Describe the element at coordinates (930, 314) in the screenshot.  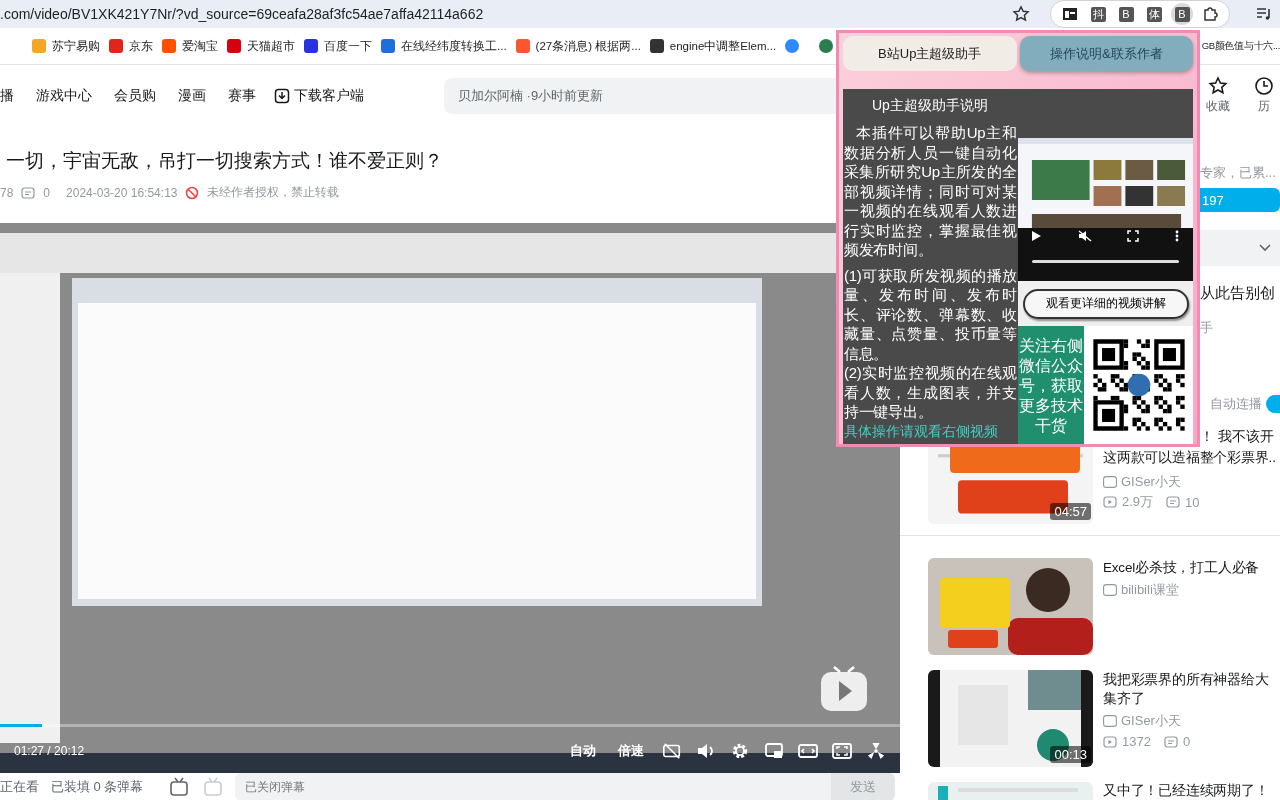
I see `help-paragraph: (1)可获取所发视频的播放量、发布时间、发布时长、评论数、弹幕数、收藏量、点赞量、投币量等信息。` at that location.